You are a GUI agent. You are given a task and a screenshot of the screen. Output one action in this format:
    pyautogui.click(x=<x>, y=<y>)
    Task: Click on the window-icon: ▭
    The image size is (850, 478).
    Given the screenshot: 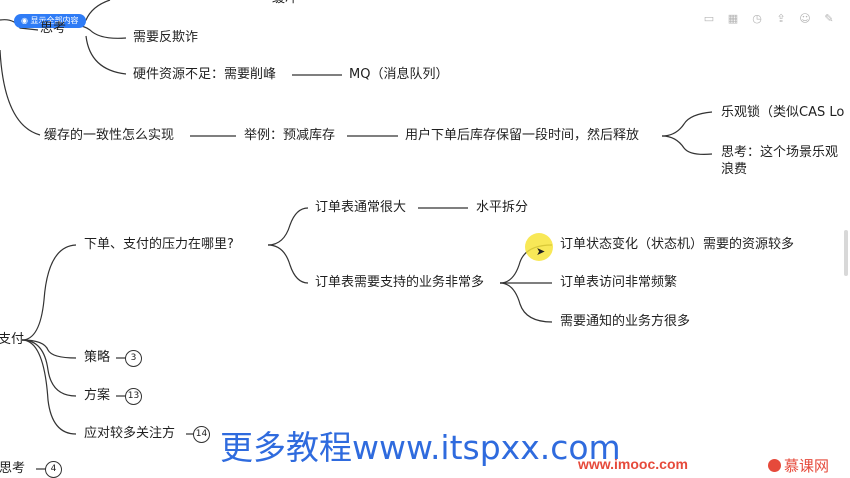 What is the action you would take?
    pyautogui.click(x=709, y=19)
    